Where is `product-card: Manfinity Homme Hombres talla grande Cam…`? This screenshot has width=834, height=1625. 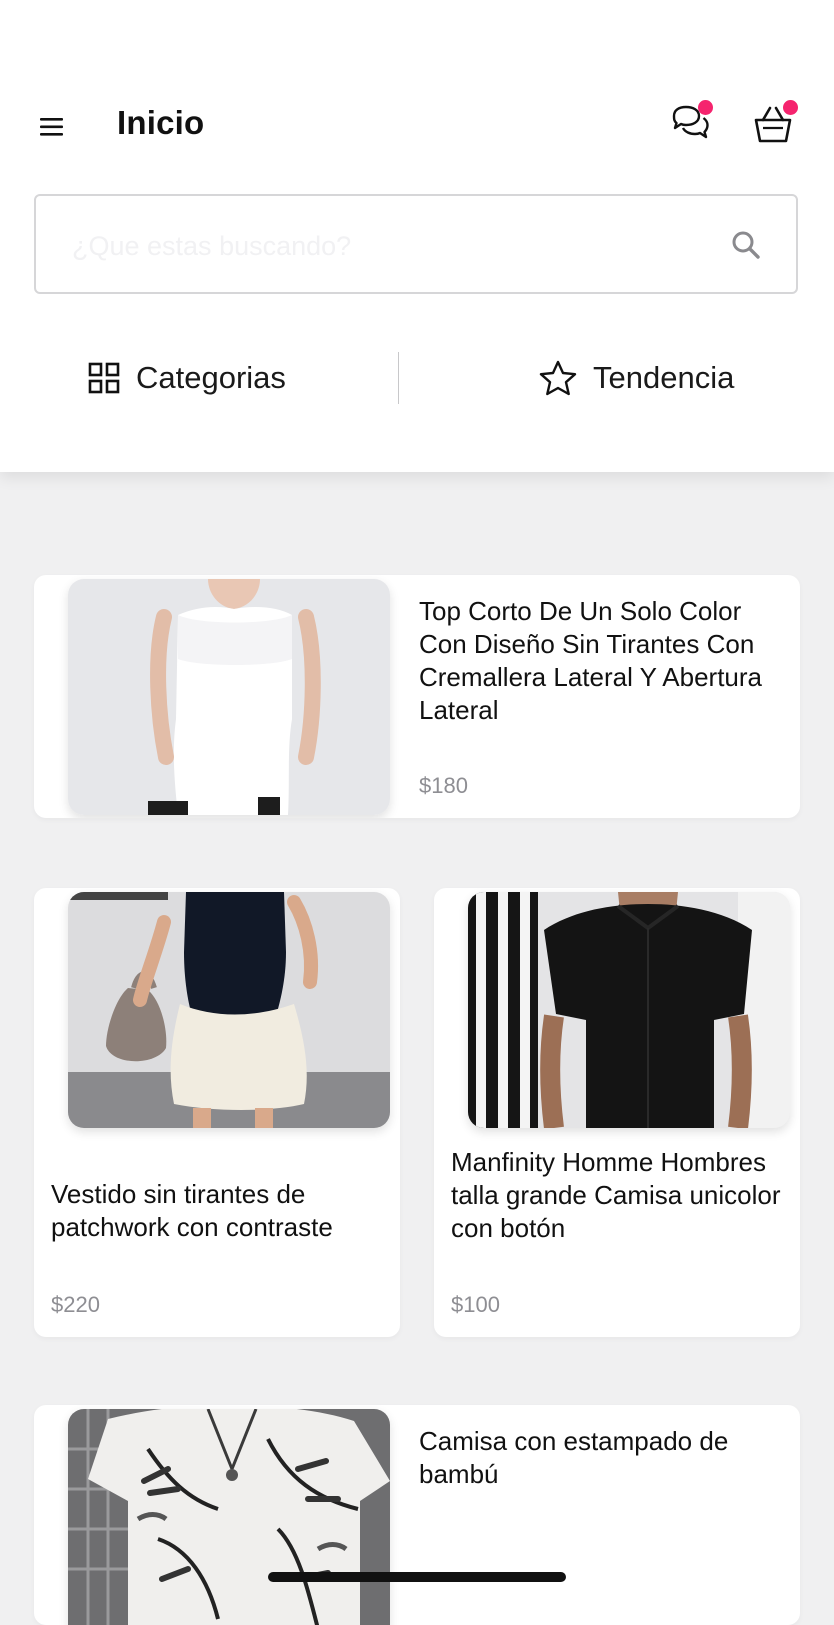
product-card: Manfinity Homme Hombres talla grande Cam… is located at coordinates (617, 1112).